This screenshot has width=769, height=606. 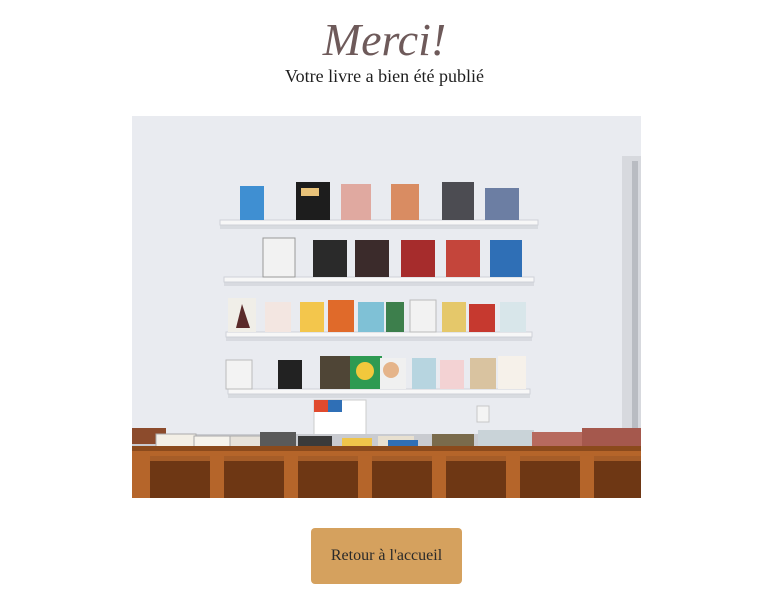 What do you see at coordinates (386, 556) in the screenshot?
I see `back-to-home-button: Retour à l'accueil` at bounding box center [386, 556].